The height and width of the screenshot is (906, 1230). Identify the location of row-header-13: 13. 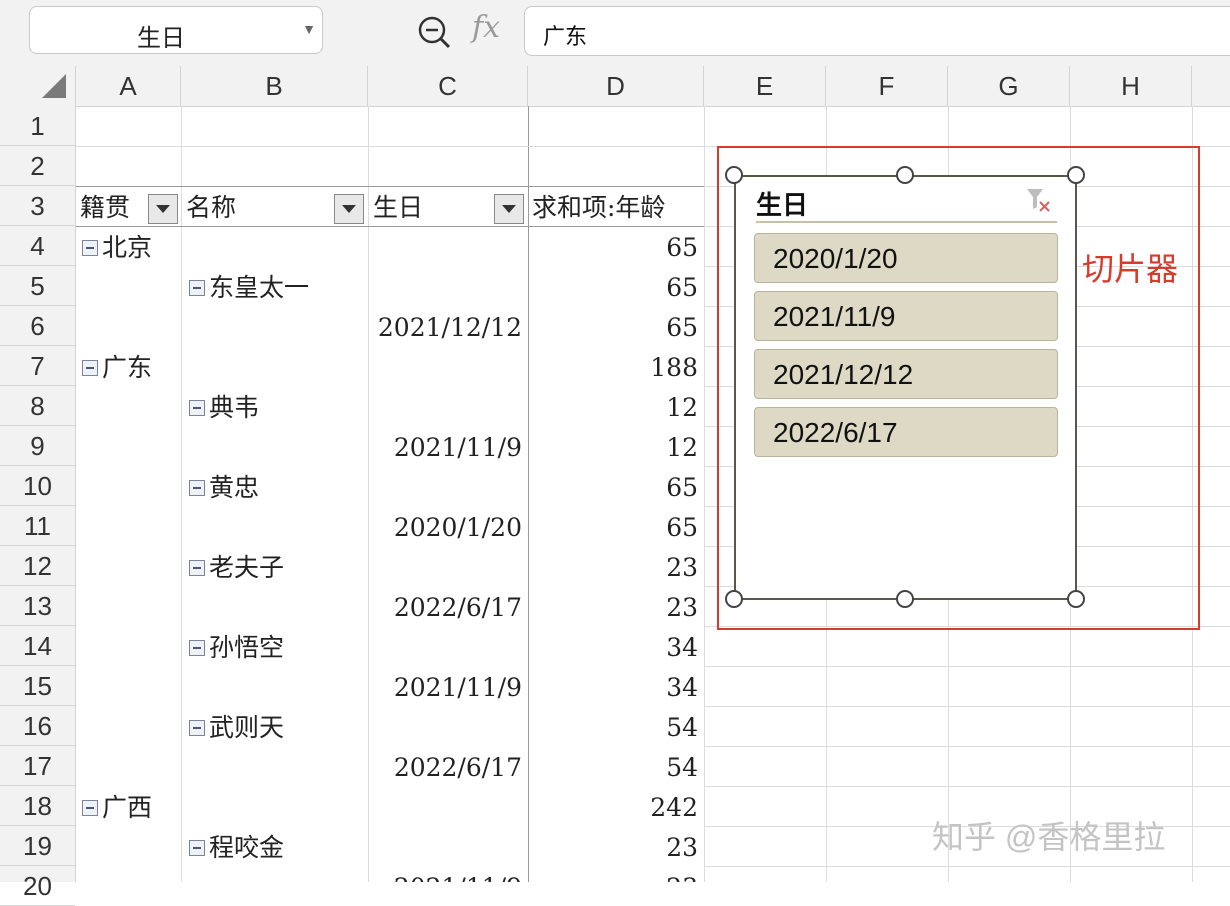
(37, 606).